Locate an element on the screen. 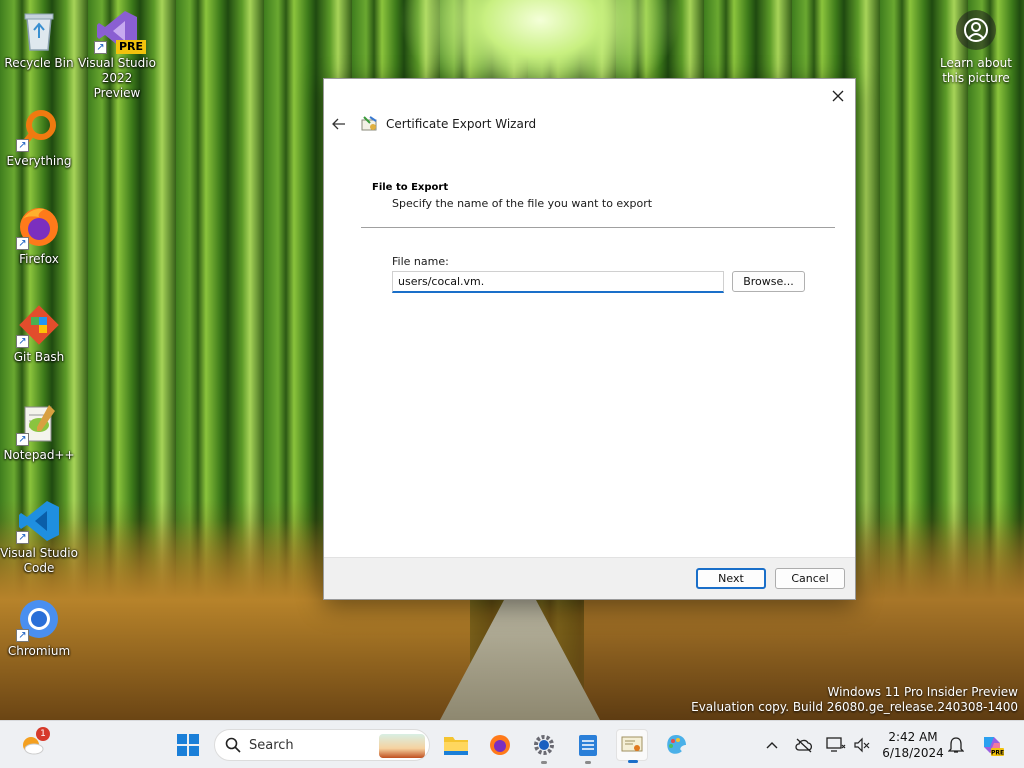  back-arrow-icon is located at coordinates (338, 124).